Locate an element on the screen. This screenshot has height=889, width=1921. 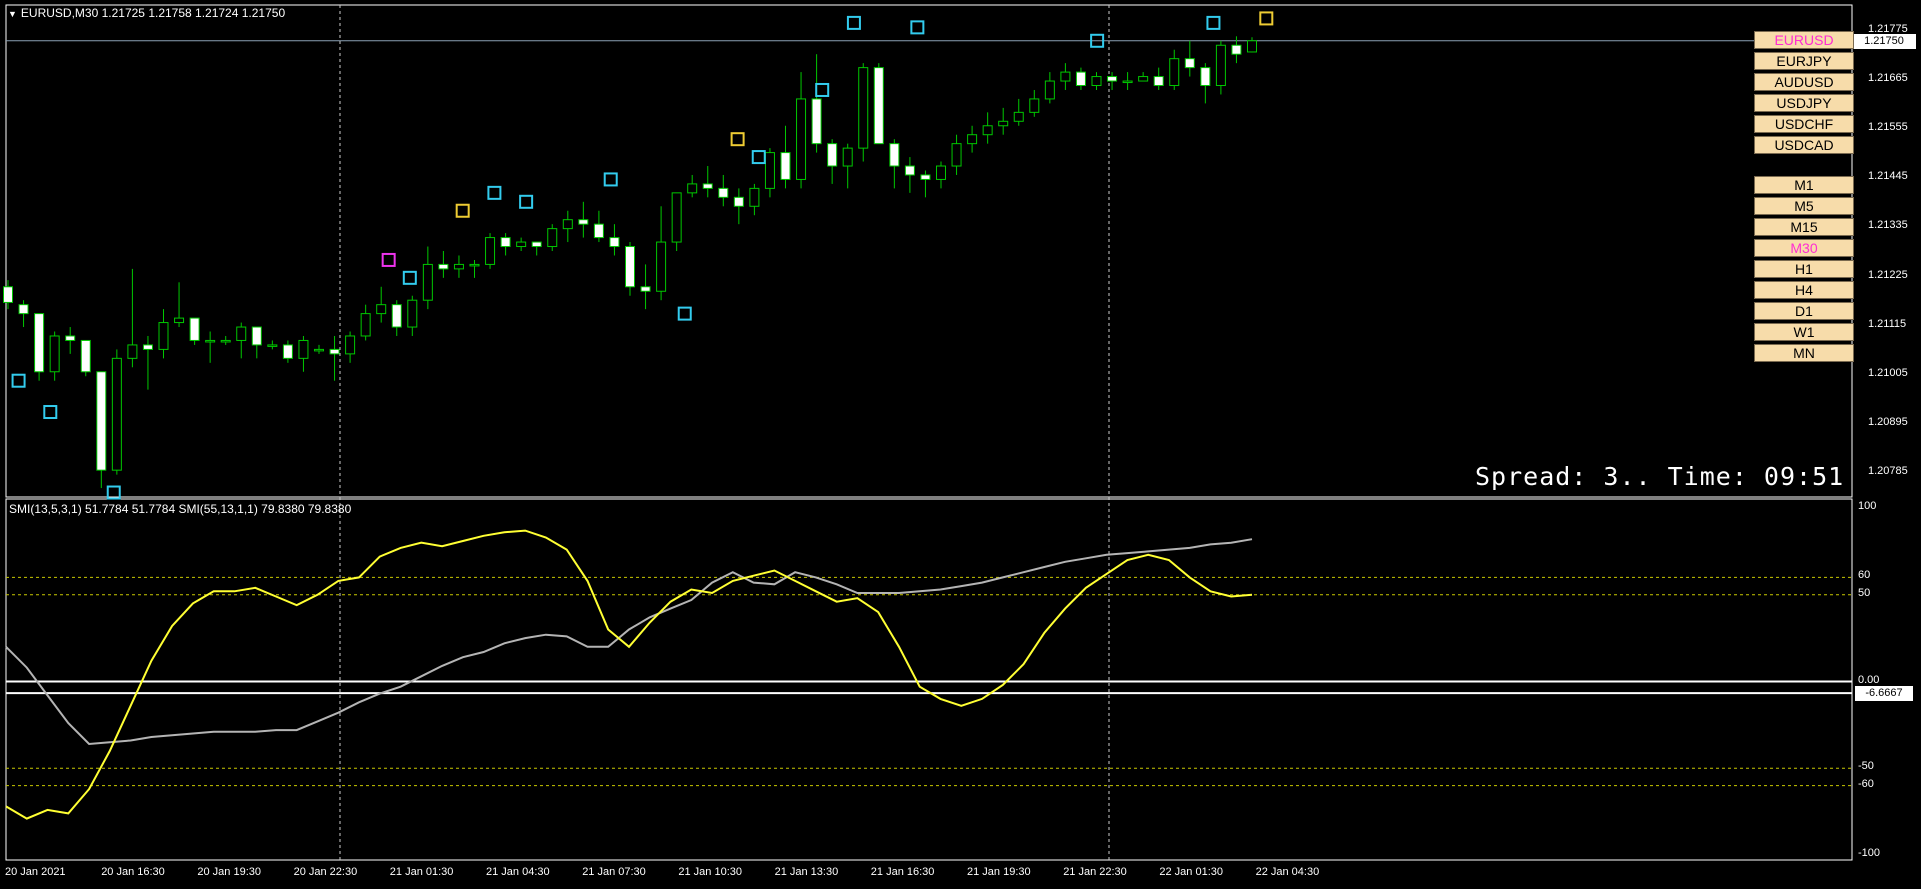
timeframe-button-d1: D1 is located at coordinates (1804, 311).